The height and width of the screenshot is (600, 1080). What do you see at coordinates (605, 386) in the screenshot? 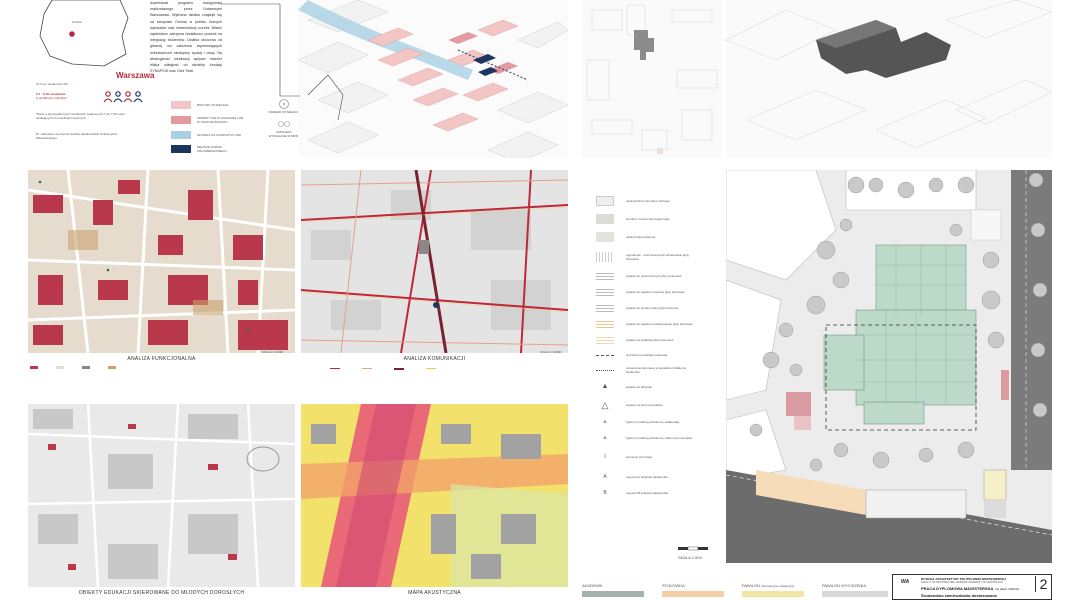
I see `entrance-building-icon: ▲` at bounding box center [605, 386].